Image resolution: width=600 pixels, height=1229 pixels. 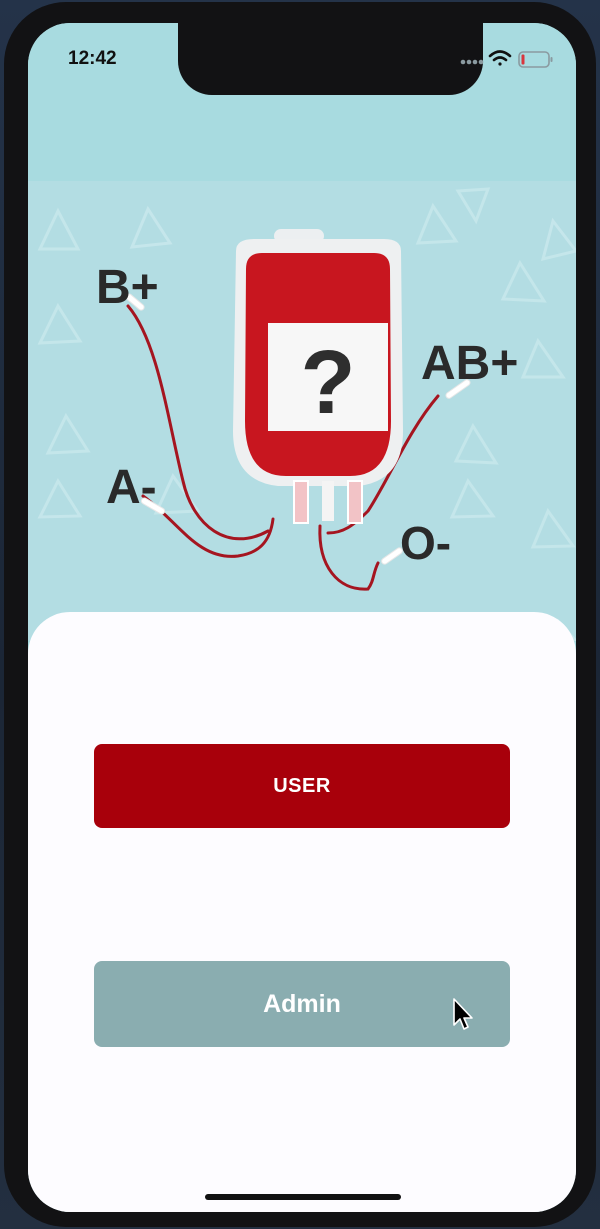 I want to click on wifi-icon, so click(x=500, y=58).